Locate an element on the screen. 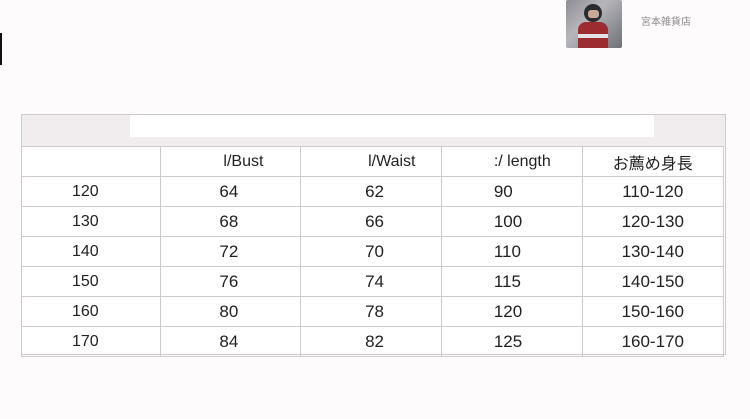 This screenshot has width=750, height=419. size-chart-title-cell is located at coordinates (392, 126).